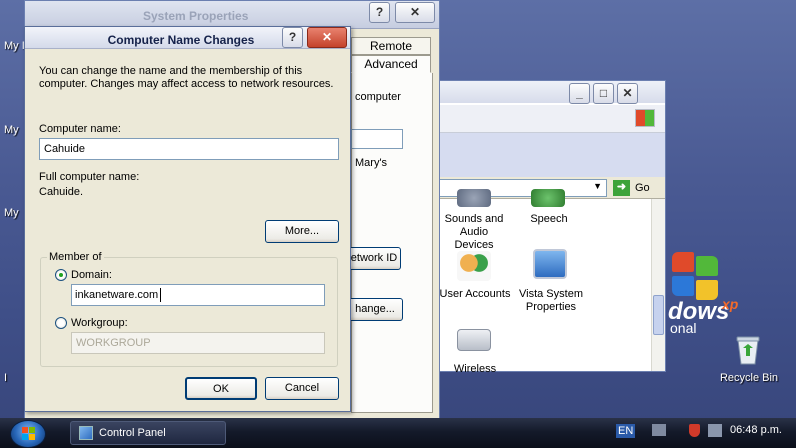 This screenshot has height=448, width=796. What do you see at coordinates (549, 219) in the screenshot?
I see `cp-item-label: Speech` at bounding box center [549, 219].